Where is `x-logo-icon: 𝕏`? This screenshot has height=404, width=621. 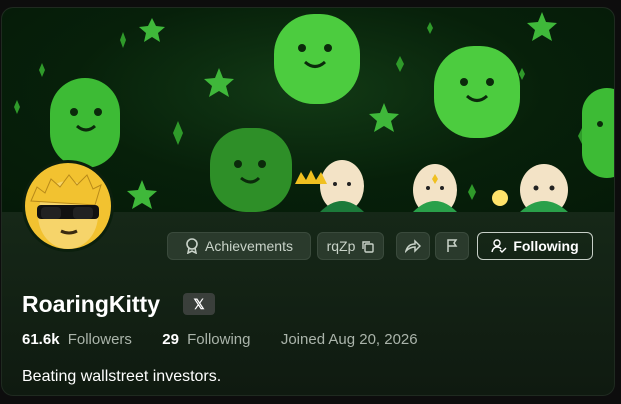 x-logo-icon: 𝕏 is located at coordinates (199, 303).